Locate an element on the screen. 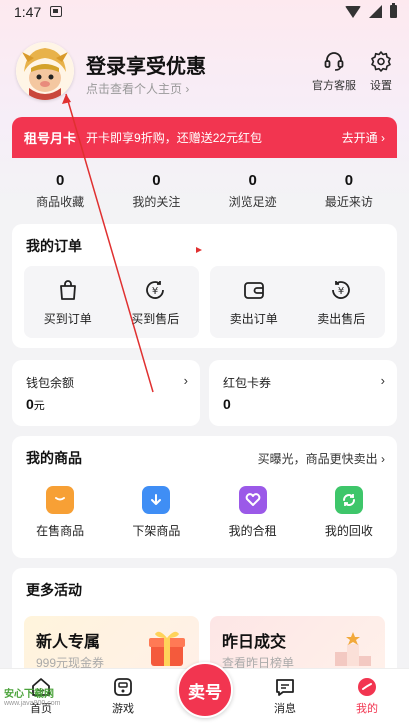 This screenshot has height=727, width=409. gamepad-icon is located at coordinates (123, 687).